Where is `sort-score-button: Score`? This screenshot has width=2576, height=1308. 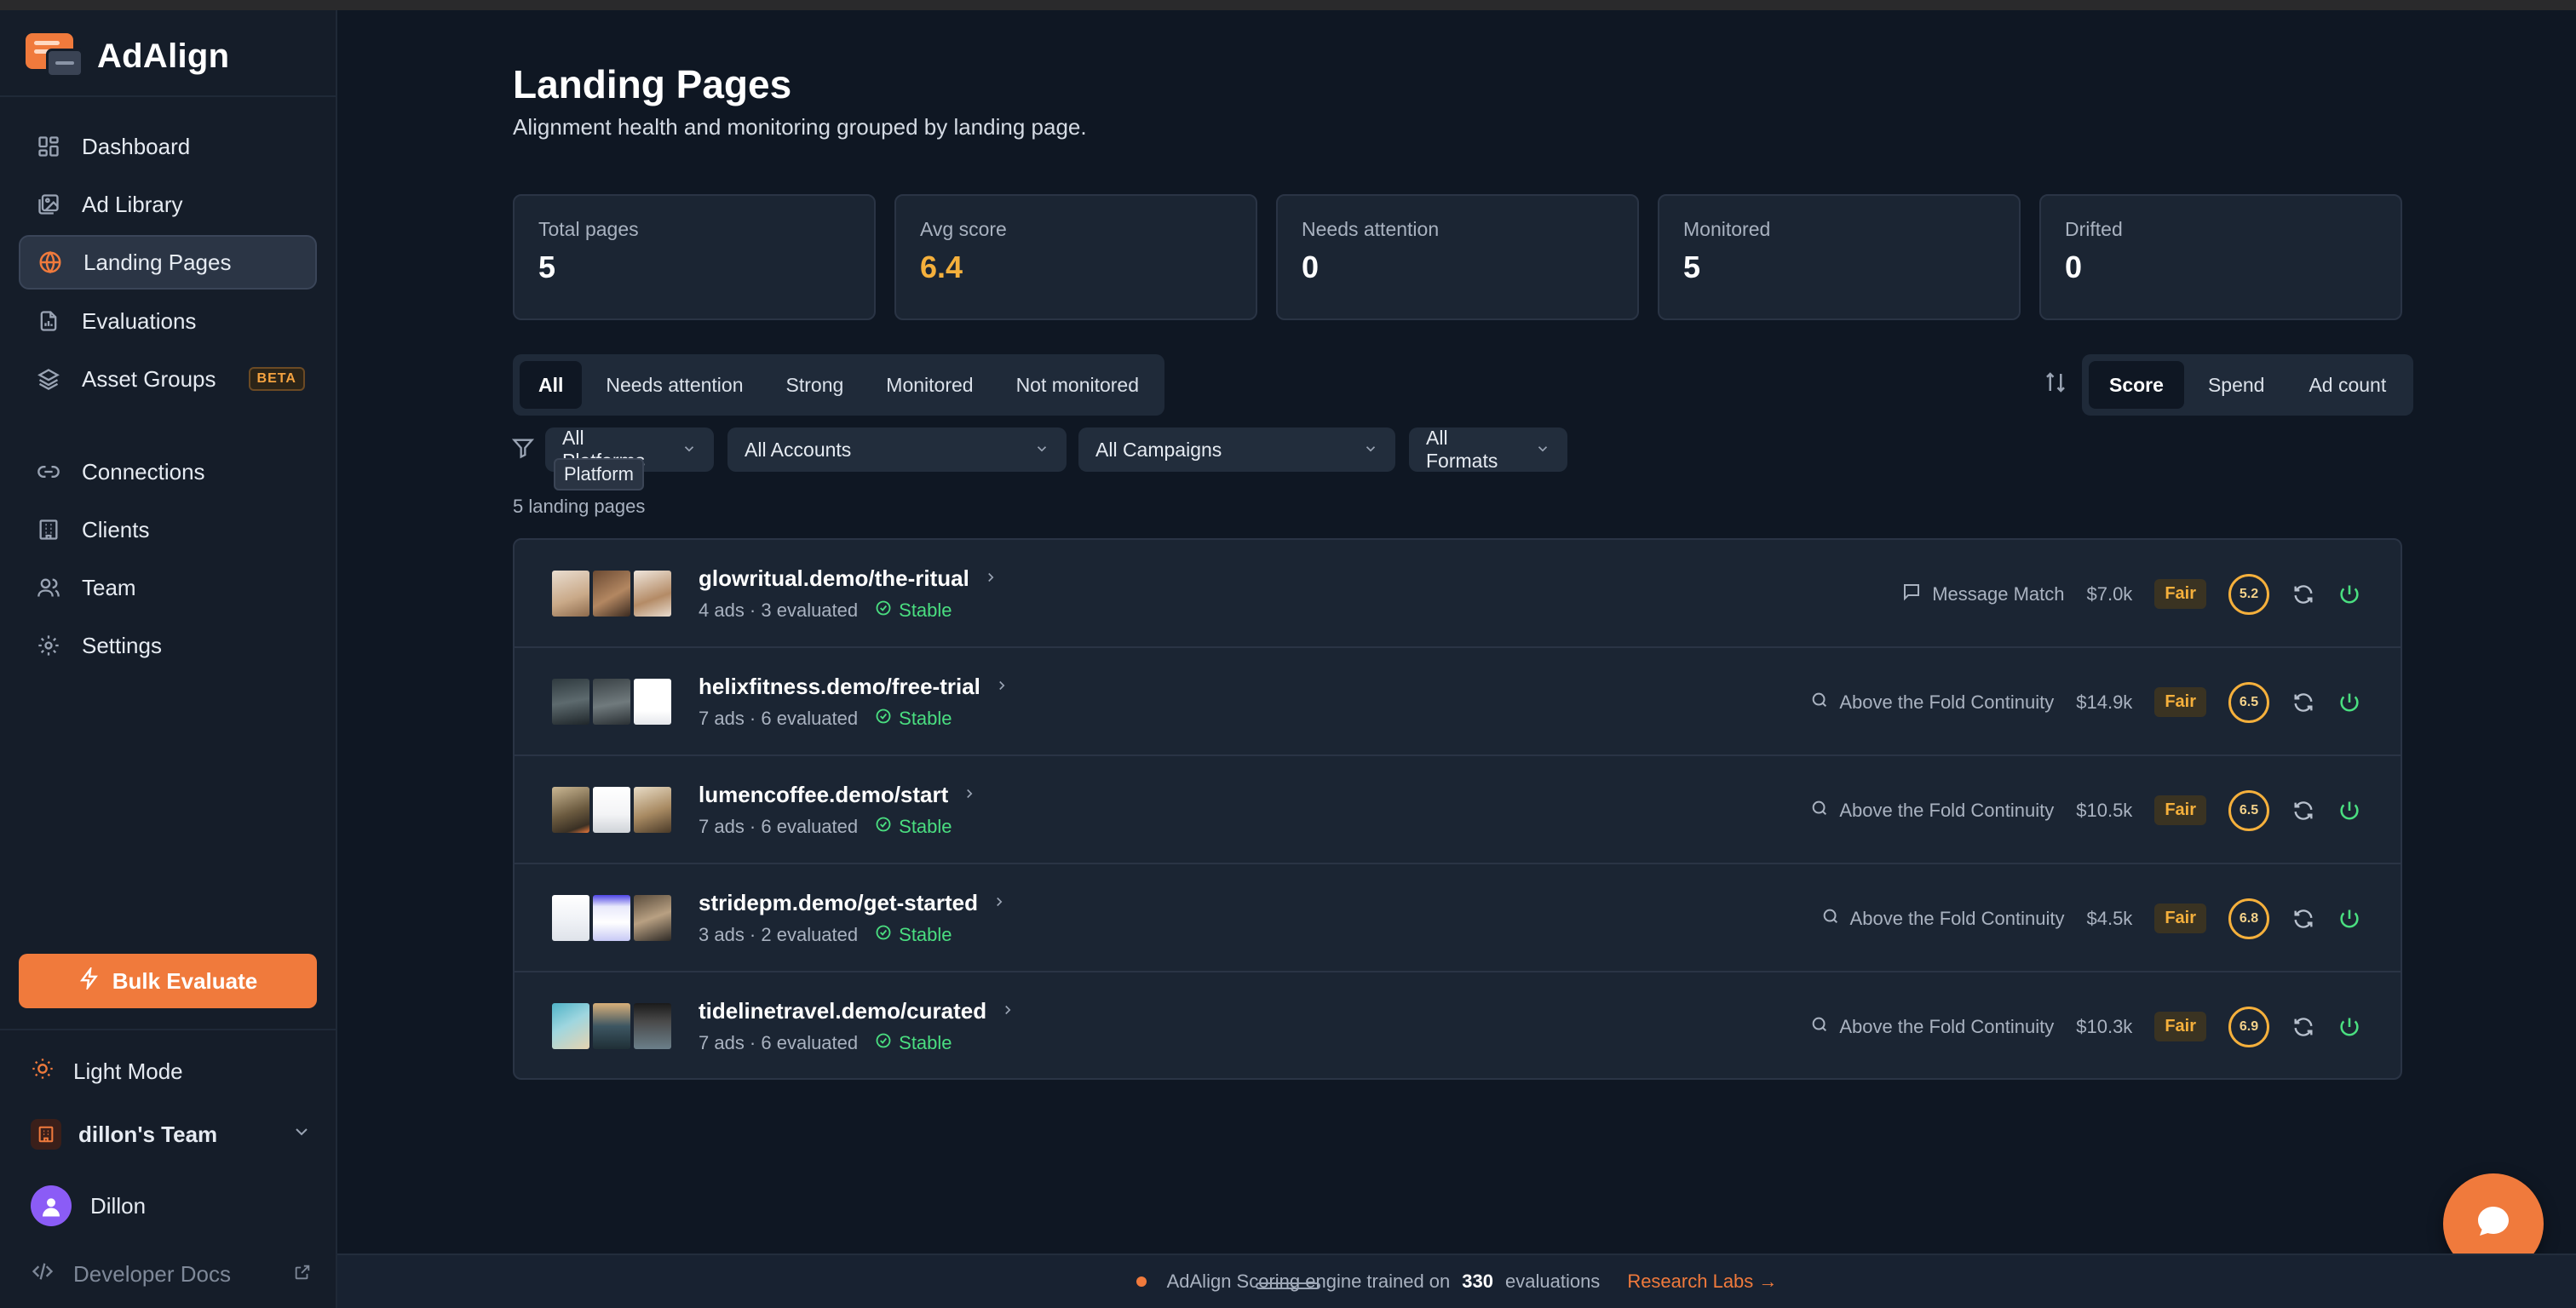 sort-score-button: Score is located at coordinates (2136, 385).